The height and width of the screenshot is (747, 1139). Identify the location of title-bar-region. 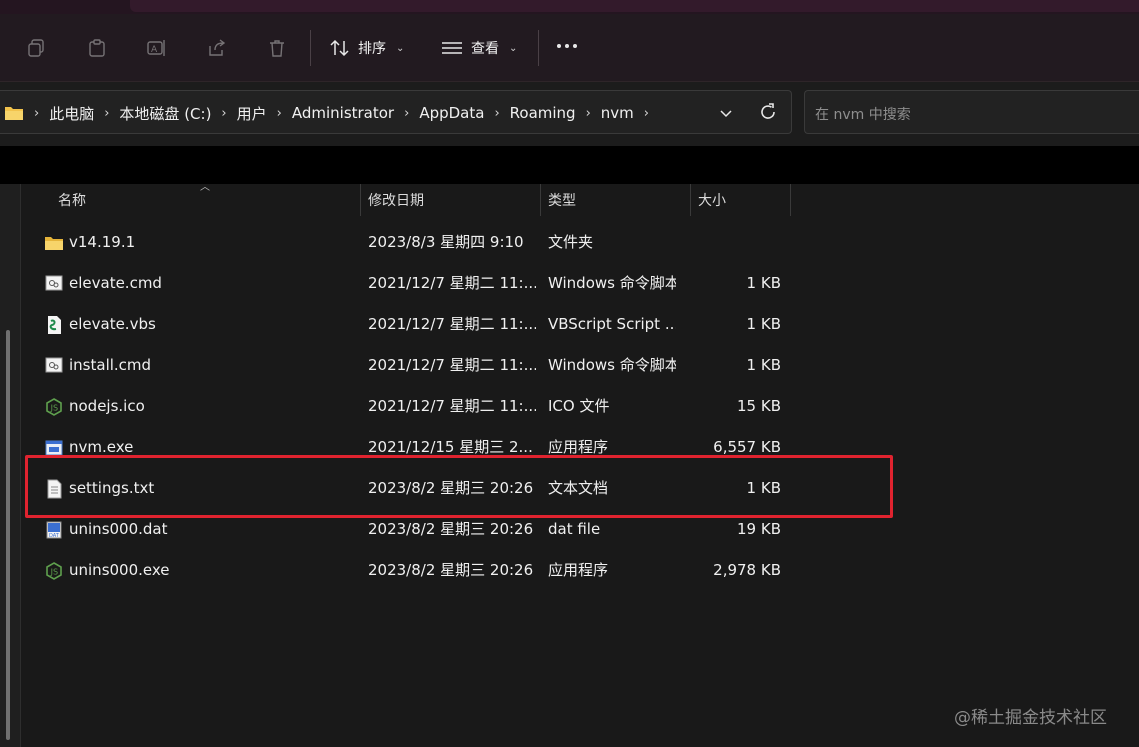
(634, 6).